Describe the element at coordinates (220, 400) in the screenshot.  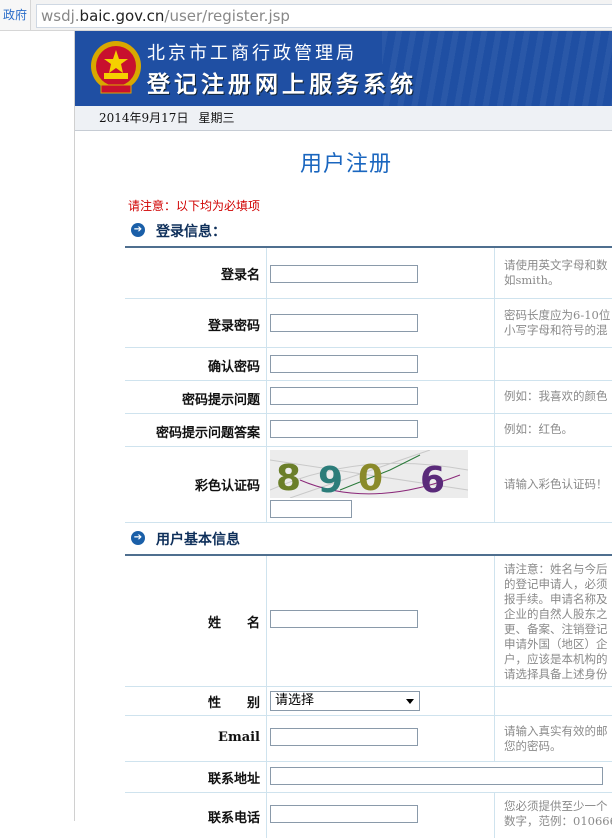
I see `field-label: 密码提示问题` at that location.